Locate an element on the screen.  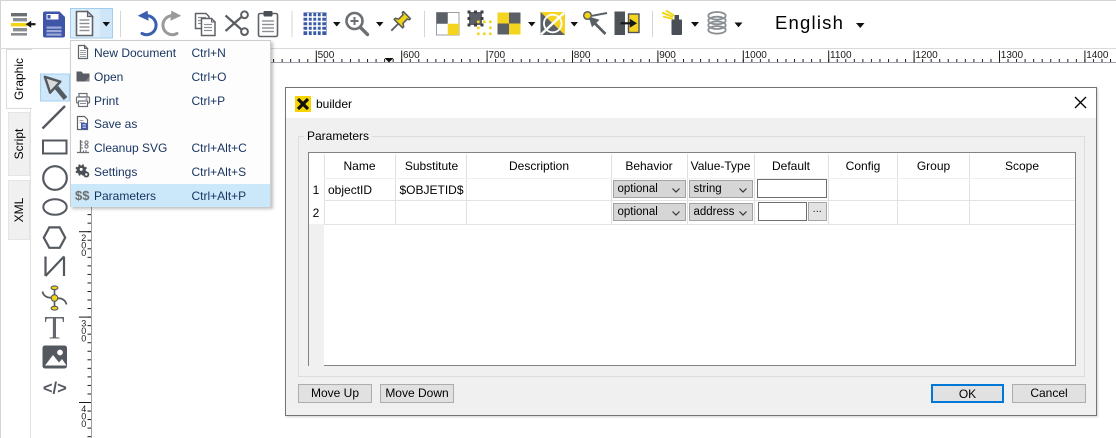
svg-text: 500 is located at coordinates (326, 55).